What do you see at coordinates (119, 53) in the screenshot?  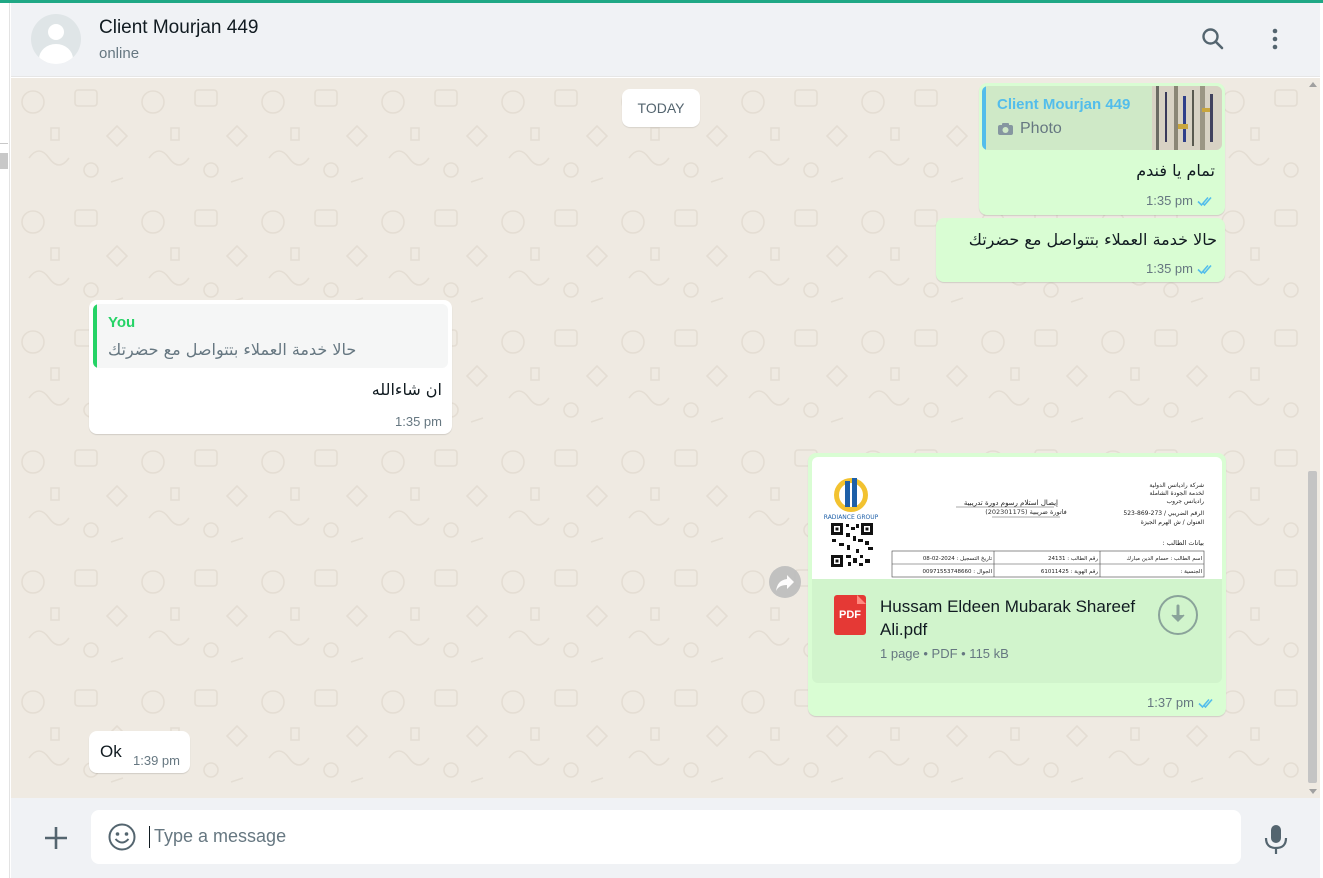 I see `contact-status: online` at bounding box center [119, 53].